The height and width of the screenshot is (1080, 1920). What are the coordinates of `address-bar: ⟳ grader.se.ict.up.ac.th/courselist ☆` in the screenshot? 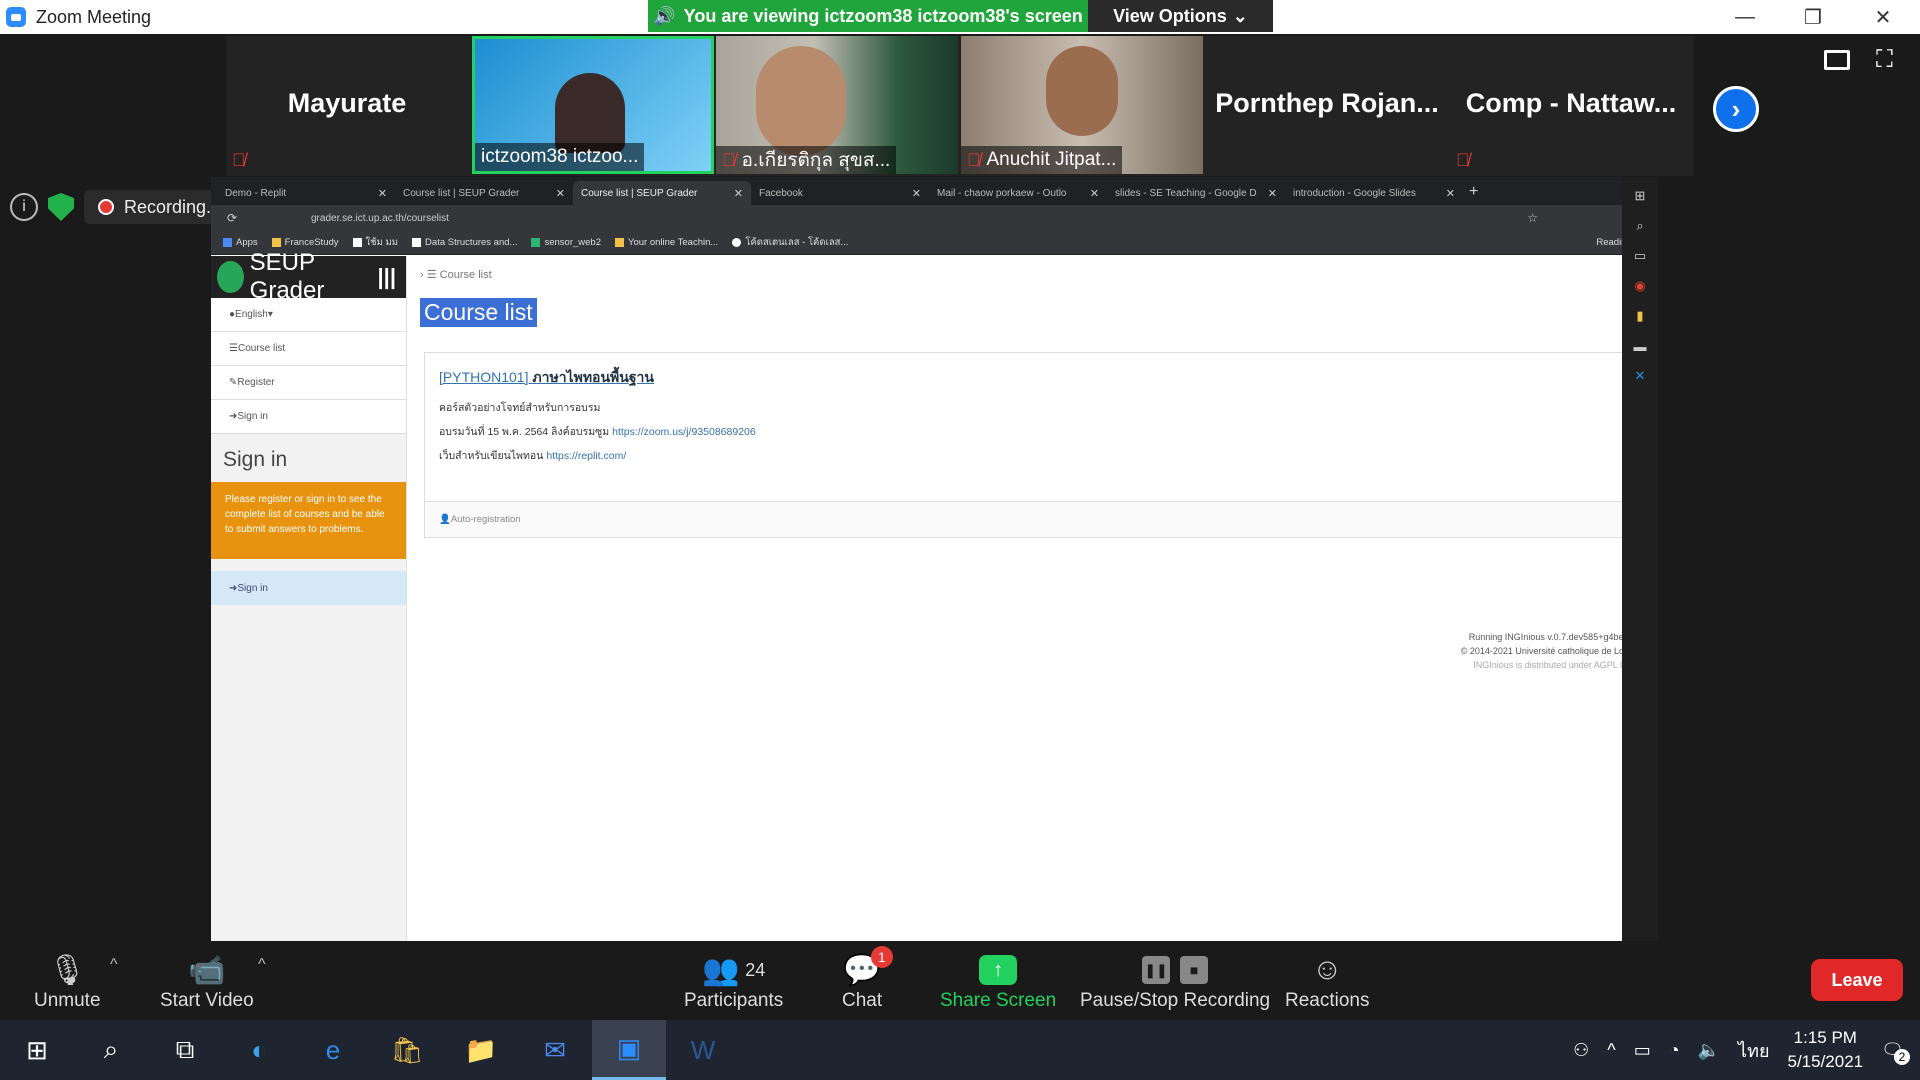 It's located at (934, 218).